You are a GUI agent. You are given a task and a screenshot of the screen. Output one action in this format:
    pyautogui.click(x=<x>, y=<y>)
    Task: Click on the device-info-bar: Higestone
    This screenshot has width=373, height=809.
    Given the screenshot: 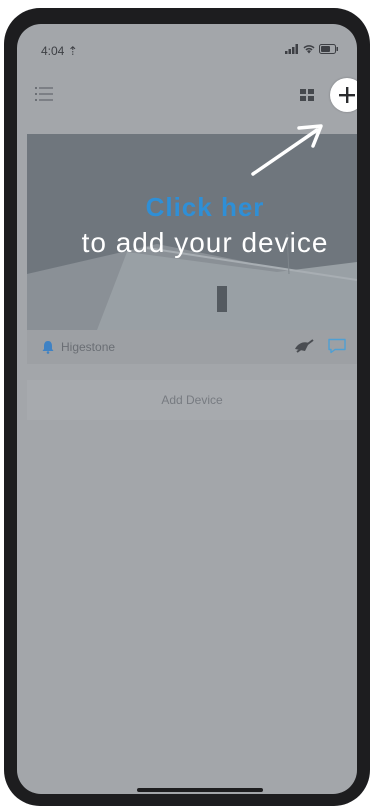 What is the action you would take?
    pyautogui.click(x=192, y=347)
    